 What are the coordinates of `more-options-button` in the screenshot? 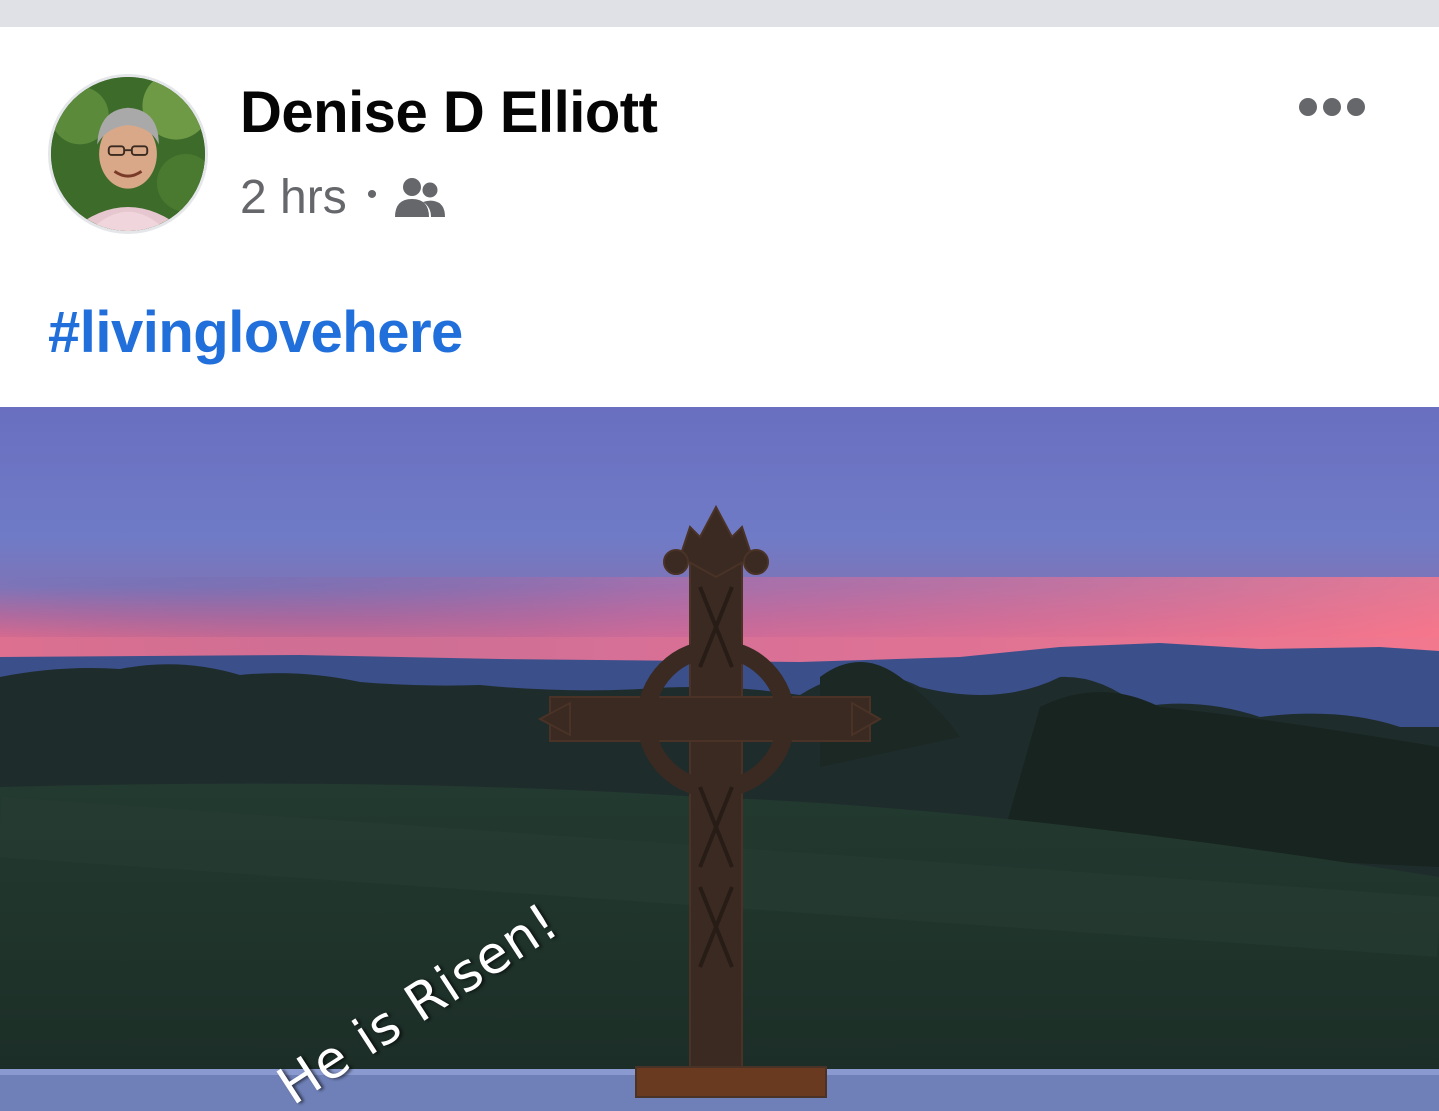 It's located at (1332, 107).